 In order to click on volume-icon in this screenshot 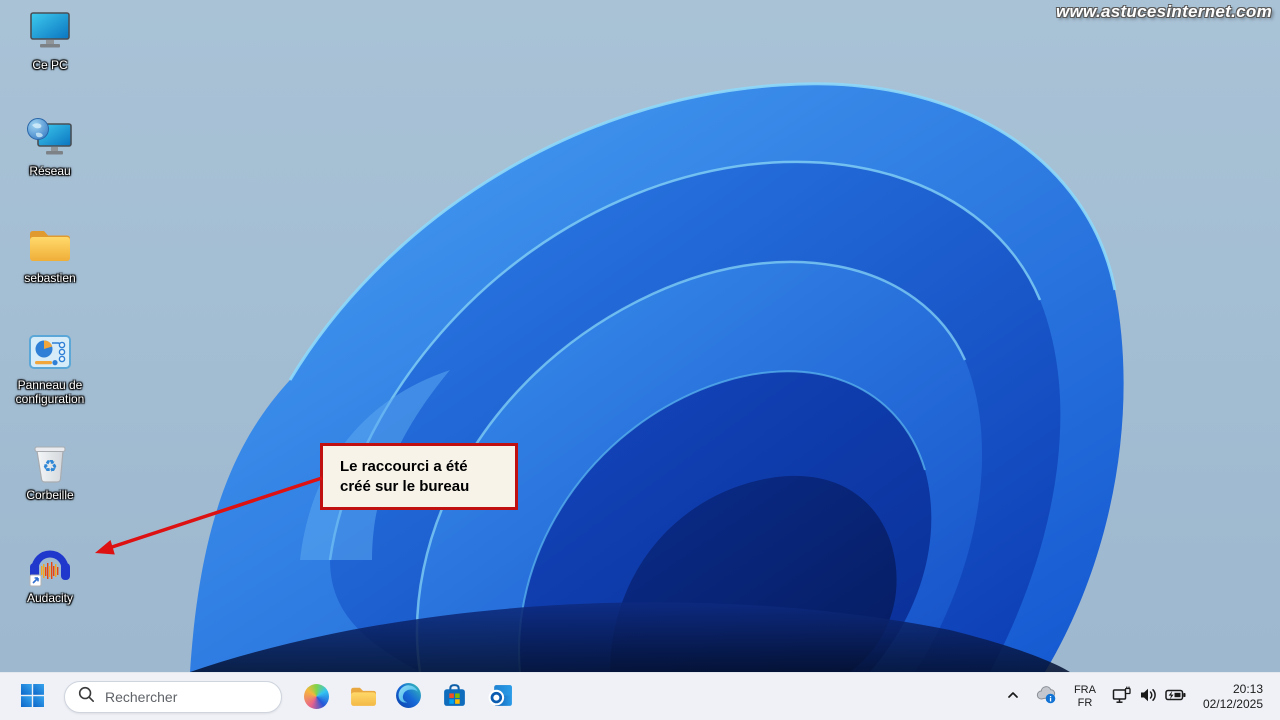, I will do `click(1148, 696)`.